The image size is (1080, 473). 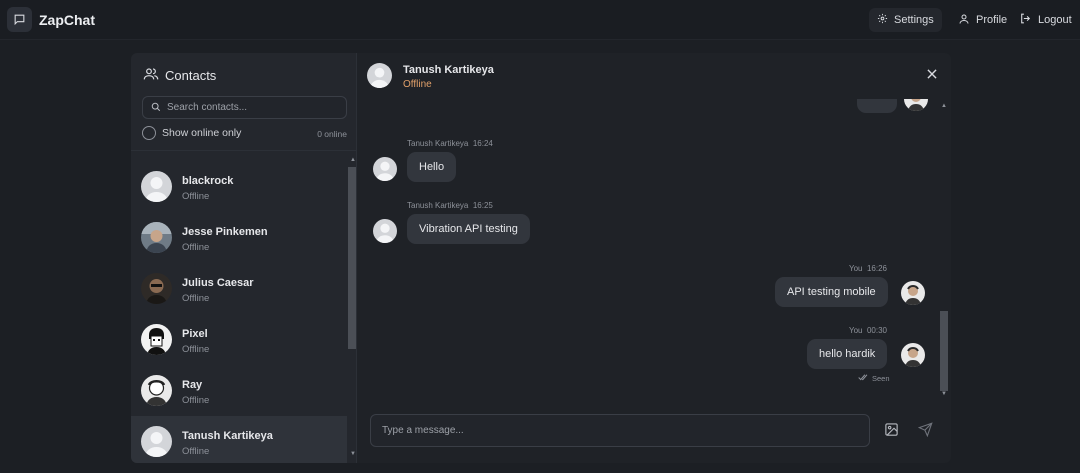 I want to click on message-time: 16:26, so click(x=876, y=268).